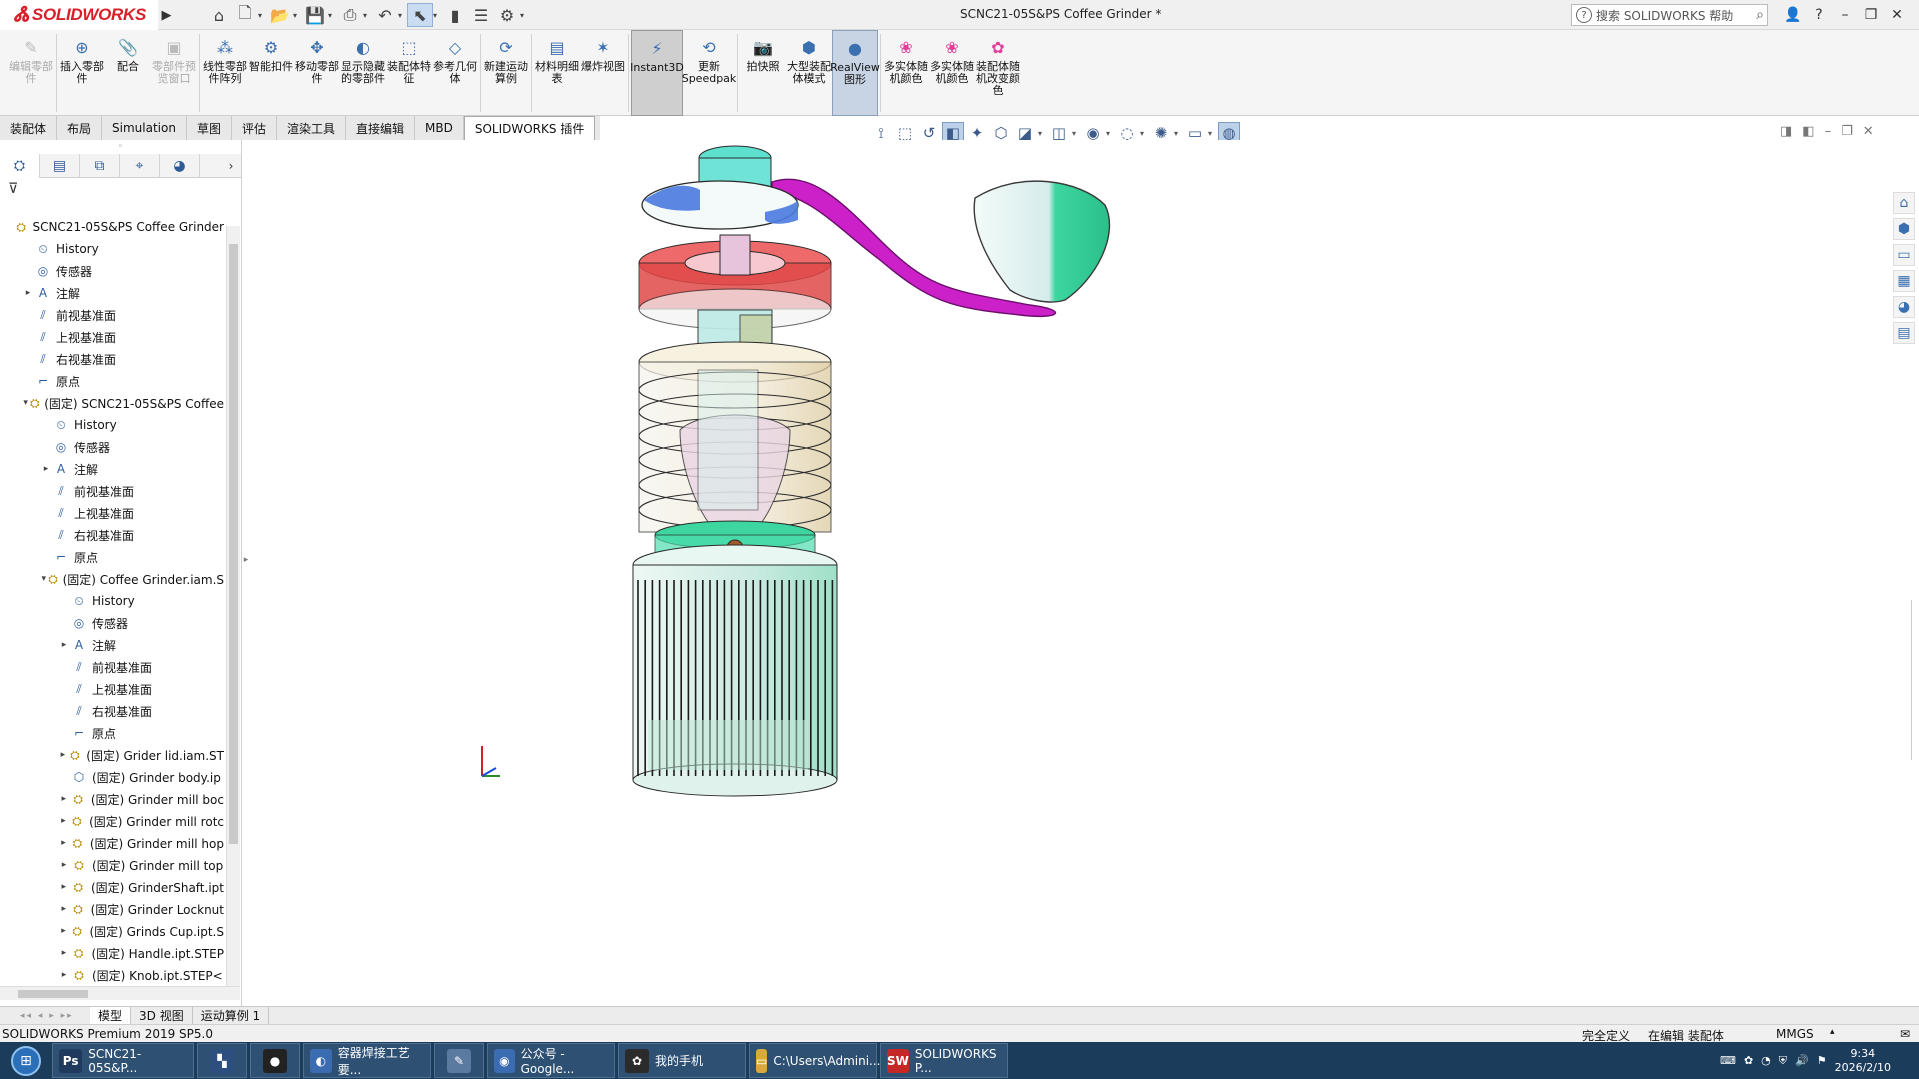 The height and width of the screenshot is (1079, 1919). Describe the element at coordinates (112, 799) in the screenshot. I see `tree-node: ▸ ⛭ (固定) Grinder mill boc` at that location.